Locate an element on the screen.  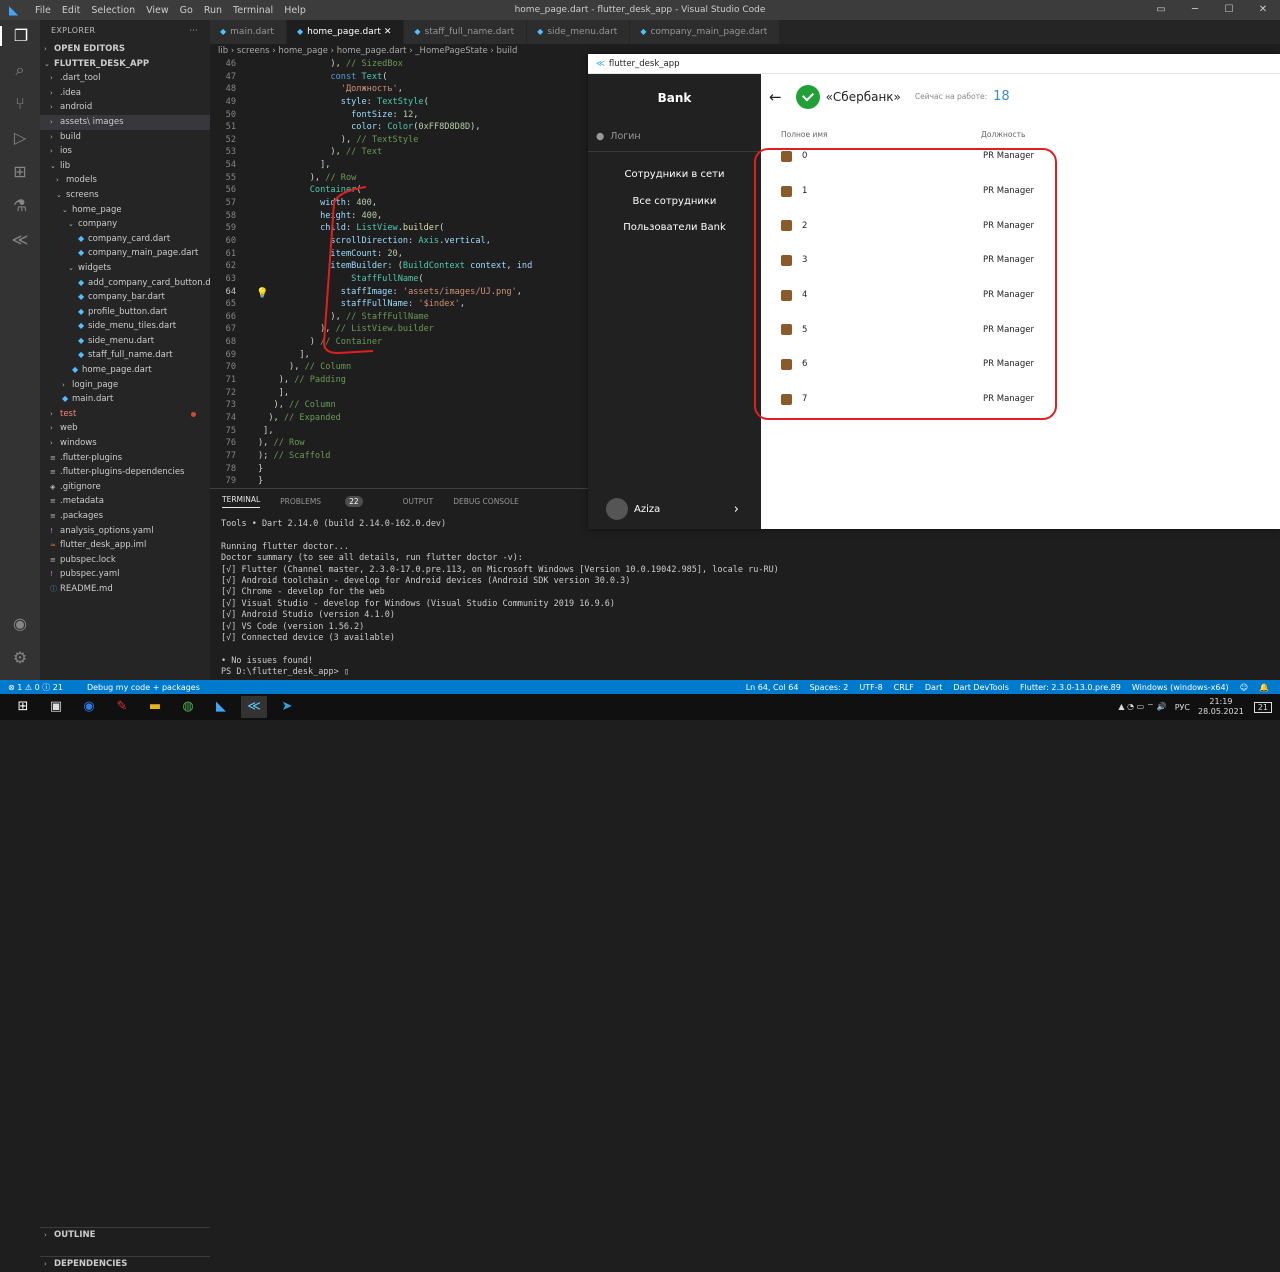
menu-help: Help is located at coordinates (295, 10).